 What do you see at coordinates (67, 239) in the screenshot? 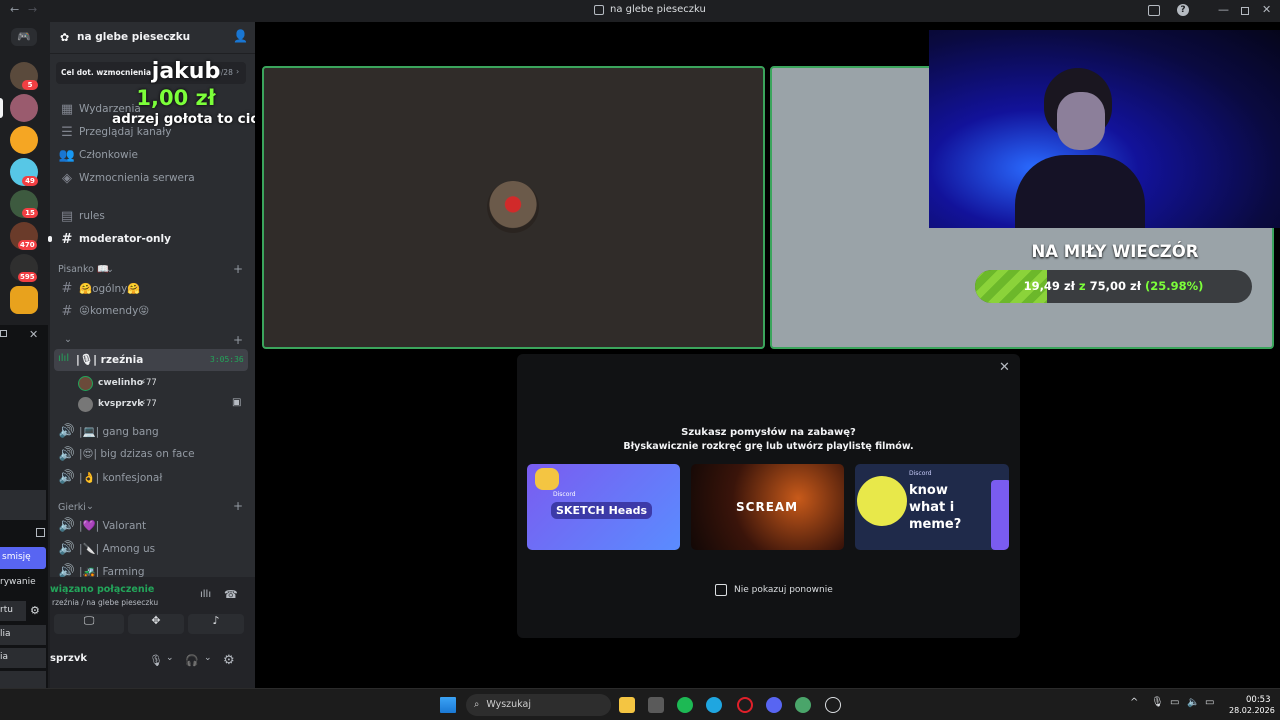
I see `hash-icon: #` at bounding box center [67, 239].